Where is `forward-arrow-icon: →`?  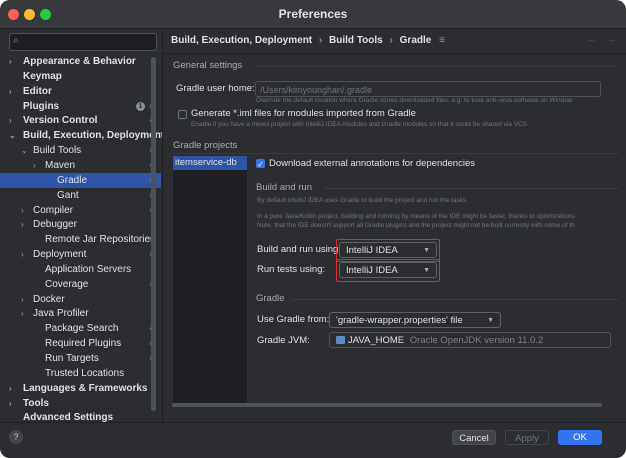
forward-arrow-icon: → is located at coordinates (612, 39).